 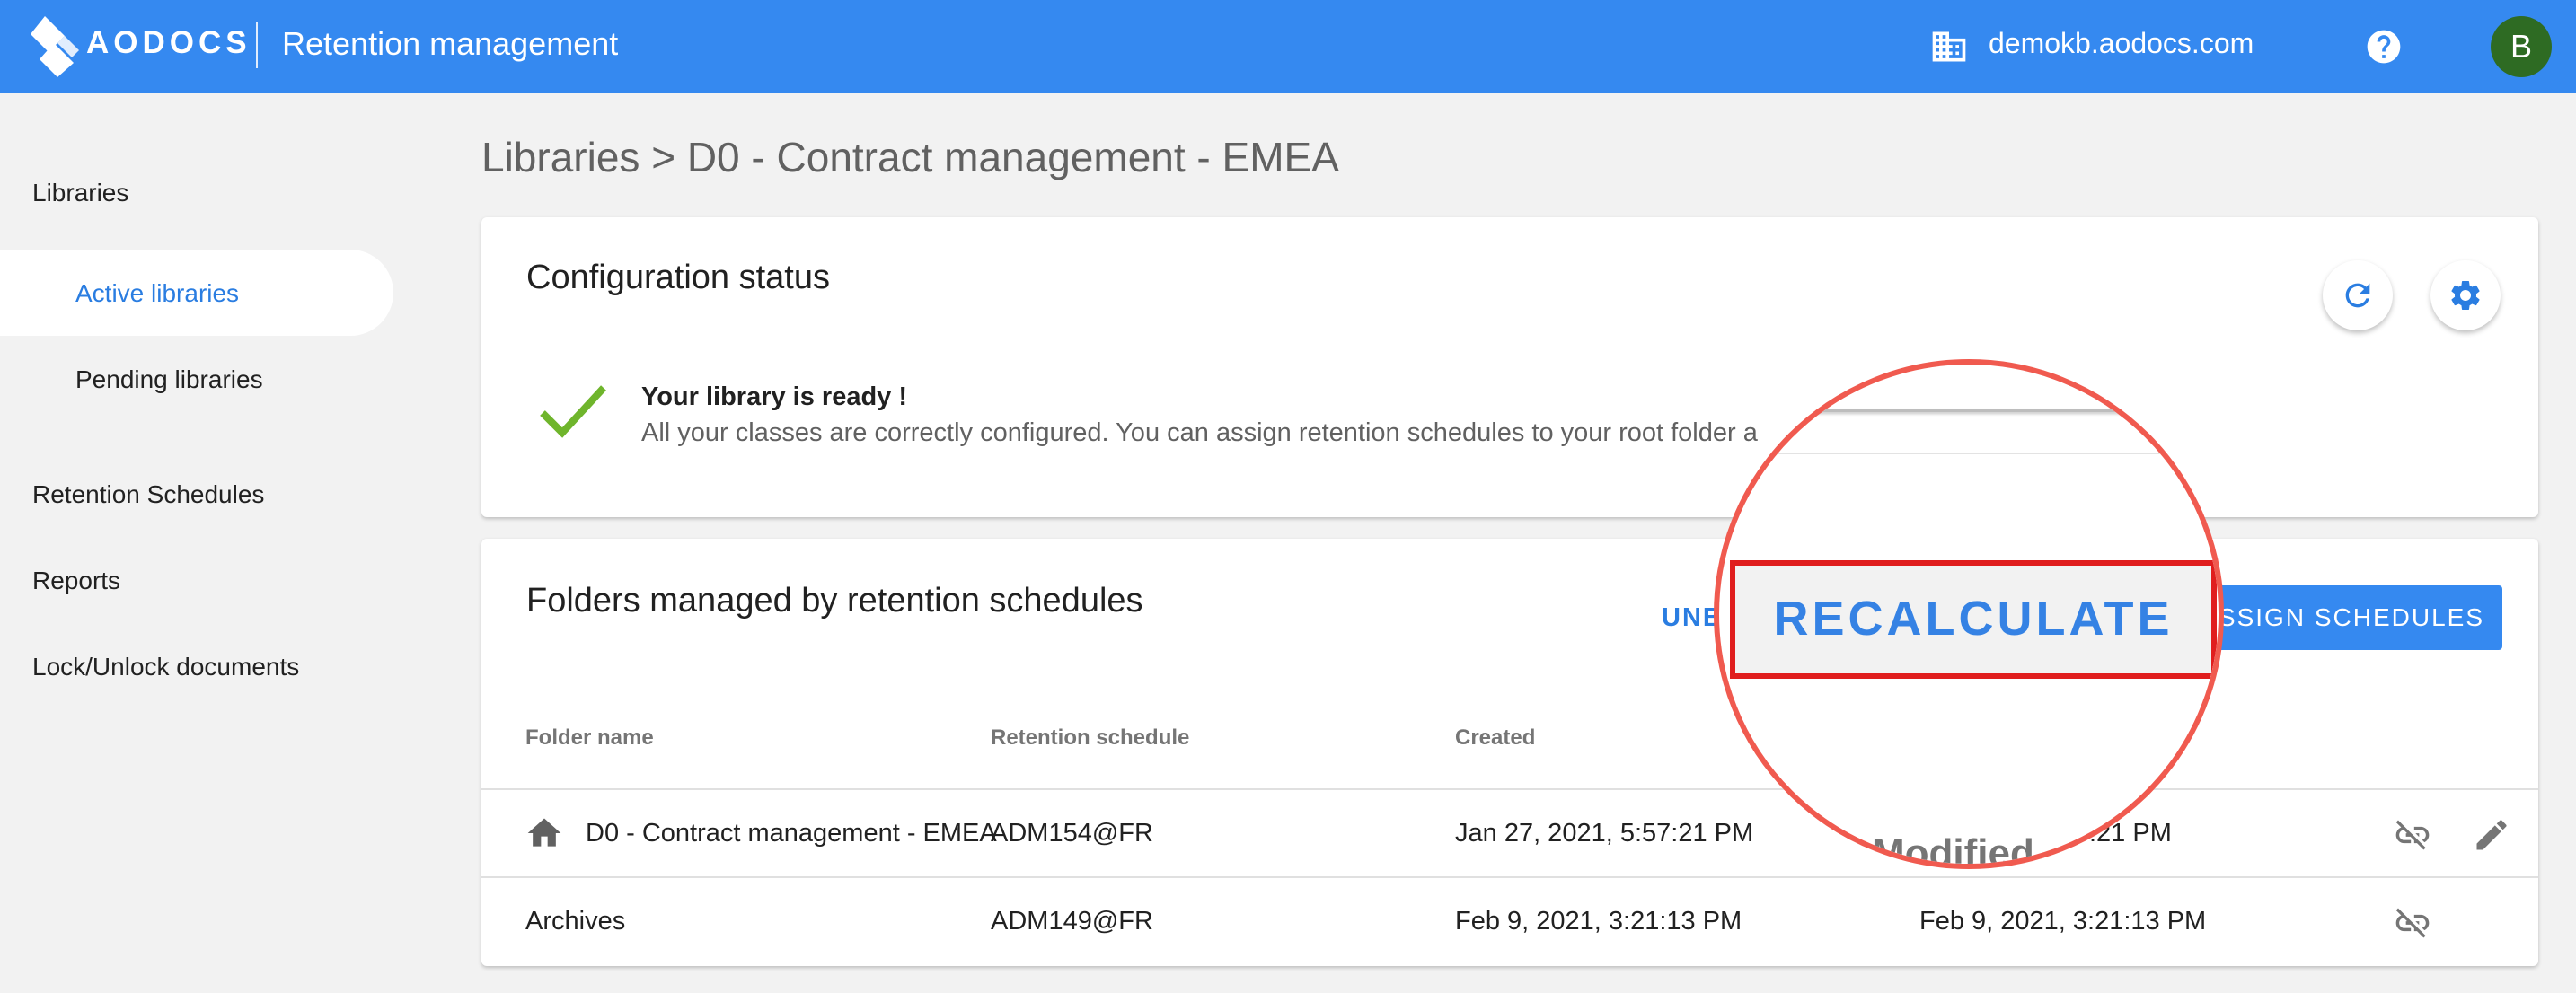 What do you see at coordinates (774, 396) in the screenshot?
I see `status-title: Your library is ready !` at bounding box center [774, 396].